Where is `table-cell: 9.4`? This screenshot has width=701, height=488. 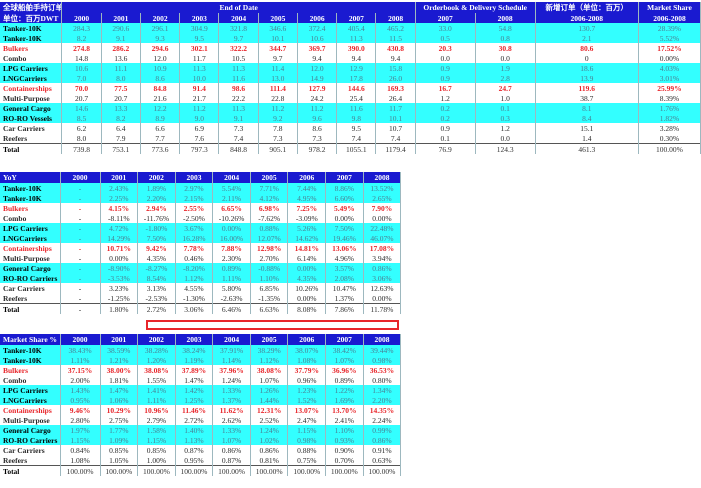 table-cell: 9.4 is located at coordinates (317, 58).